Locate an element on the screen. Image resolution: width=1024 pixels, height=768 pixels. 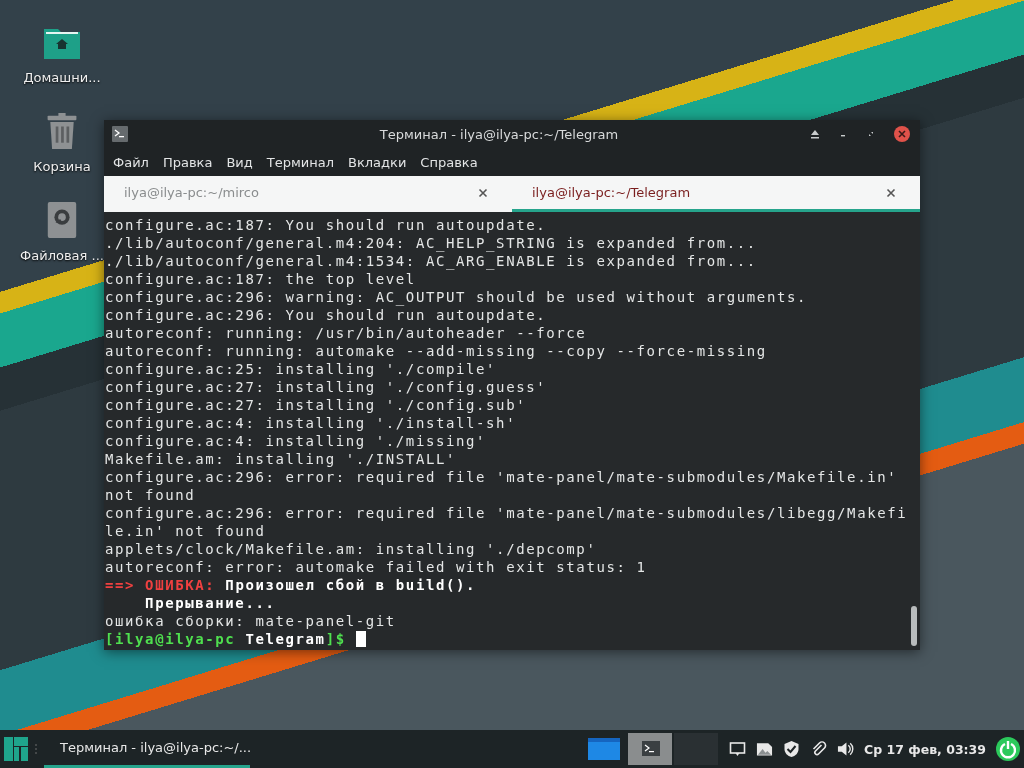
terminal-line: configure.ac:27: installing './config.guess' is located at coordinates (326, 387).